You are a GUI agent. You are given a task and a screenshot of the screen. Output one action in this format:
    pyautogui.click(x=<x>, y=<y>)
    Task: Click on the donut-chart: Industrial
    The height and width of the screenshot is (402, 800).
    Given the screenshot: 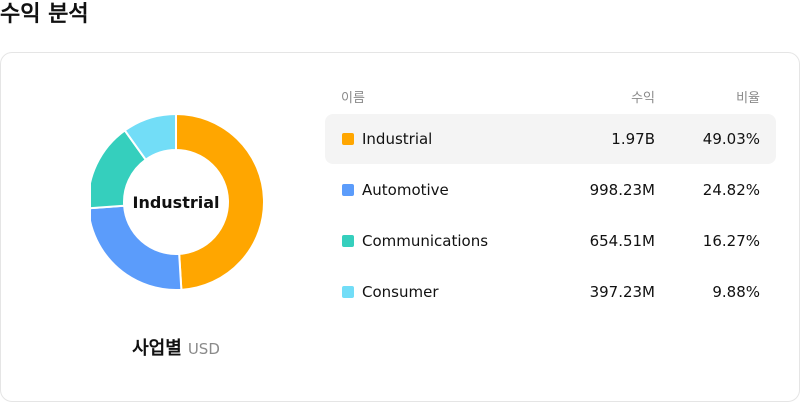 What is the action you would take?
    pyautogui.click(x=181, y=202)
    